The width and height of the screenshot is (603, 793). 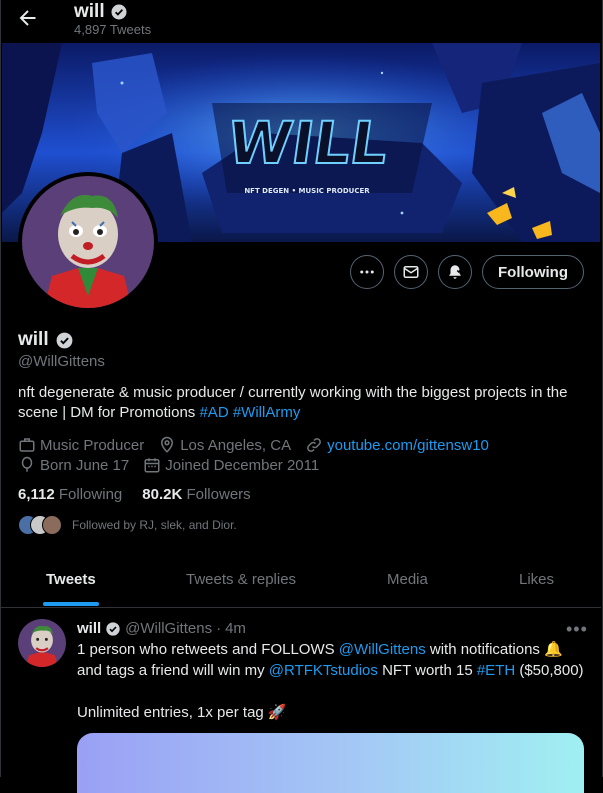 I want to click on tweet-more-icon: •••, so click(x=577, y=629).